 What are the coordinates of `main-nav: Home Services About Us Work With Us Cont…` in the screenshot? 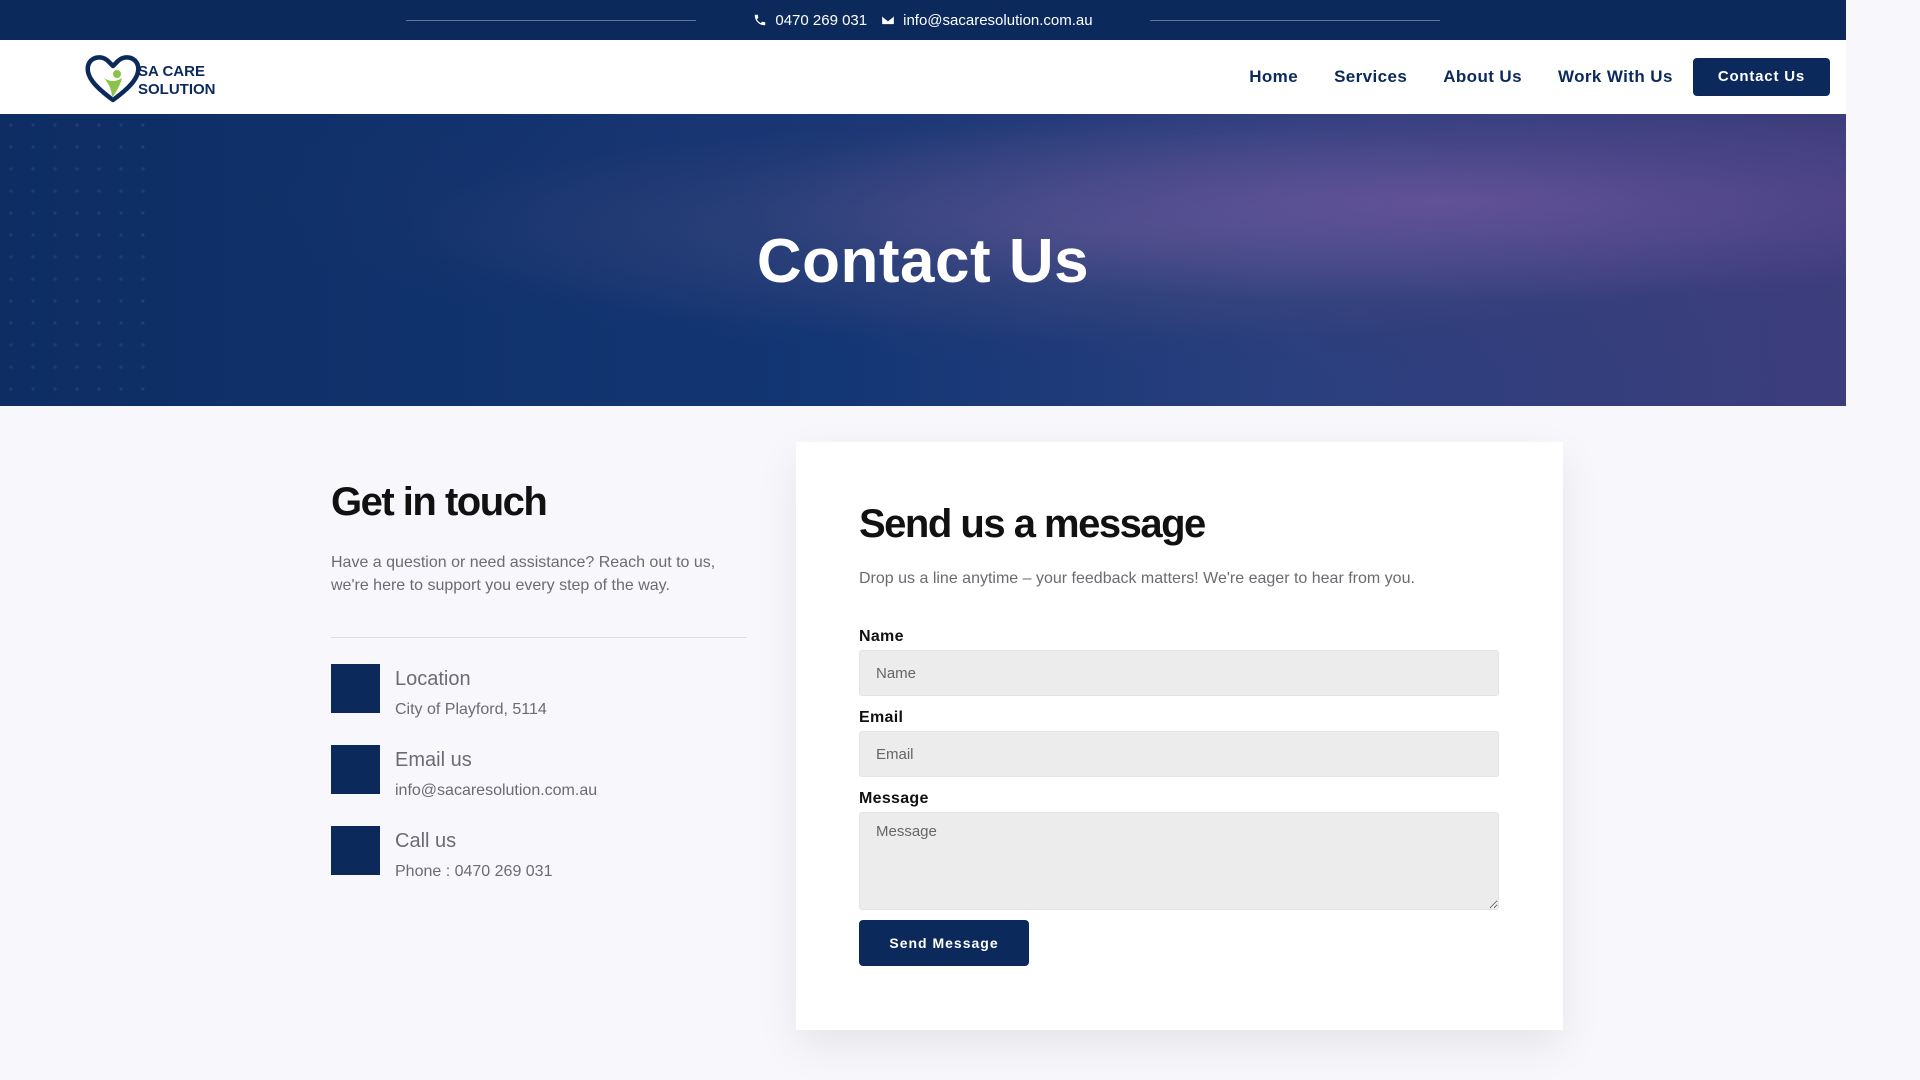 It's located at (1539, 77).